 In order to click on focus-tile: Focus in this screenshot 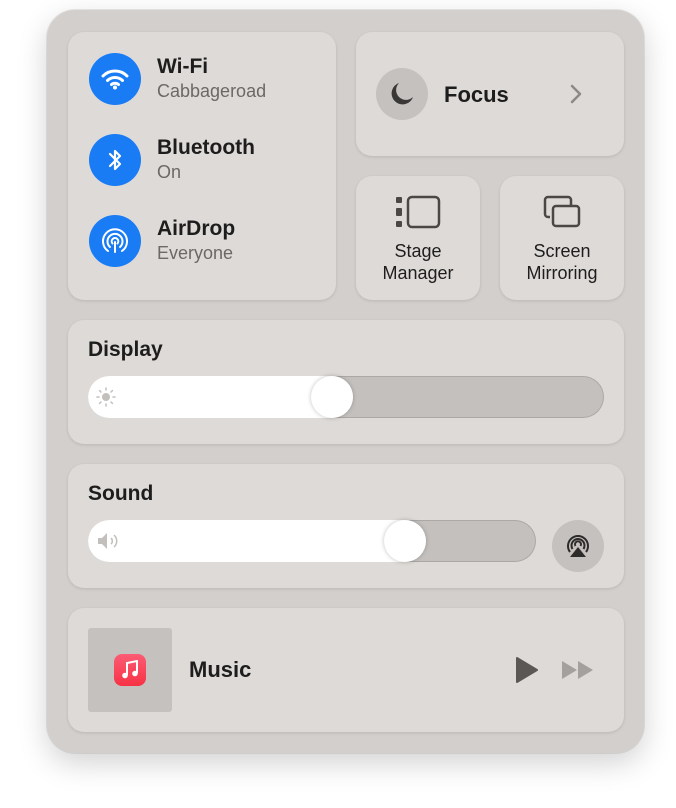, I will do `click(490, 94)`.